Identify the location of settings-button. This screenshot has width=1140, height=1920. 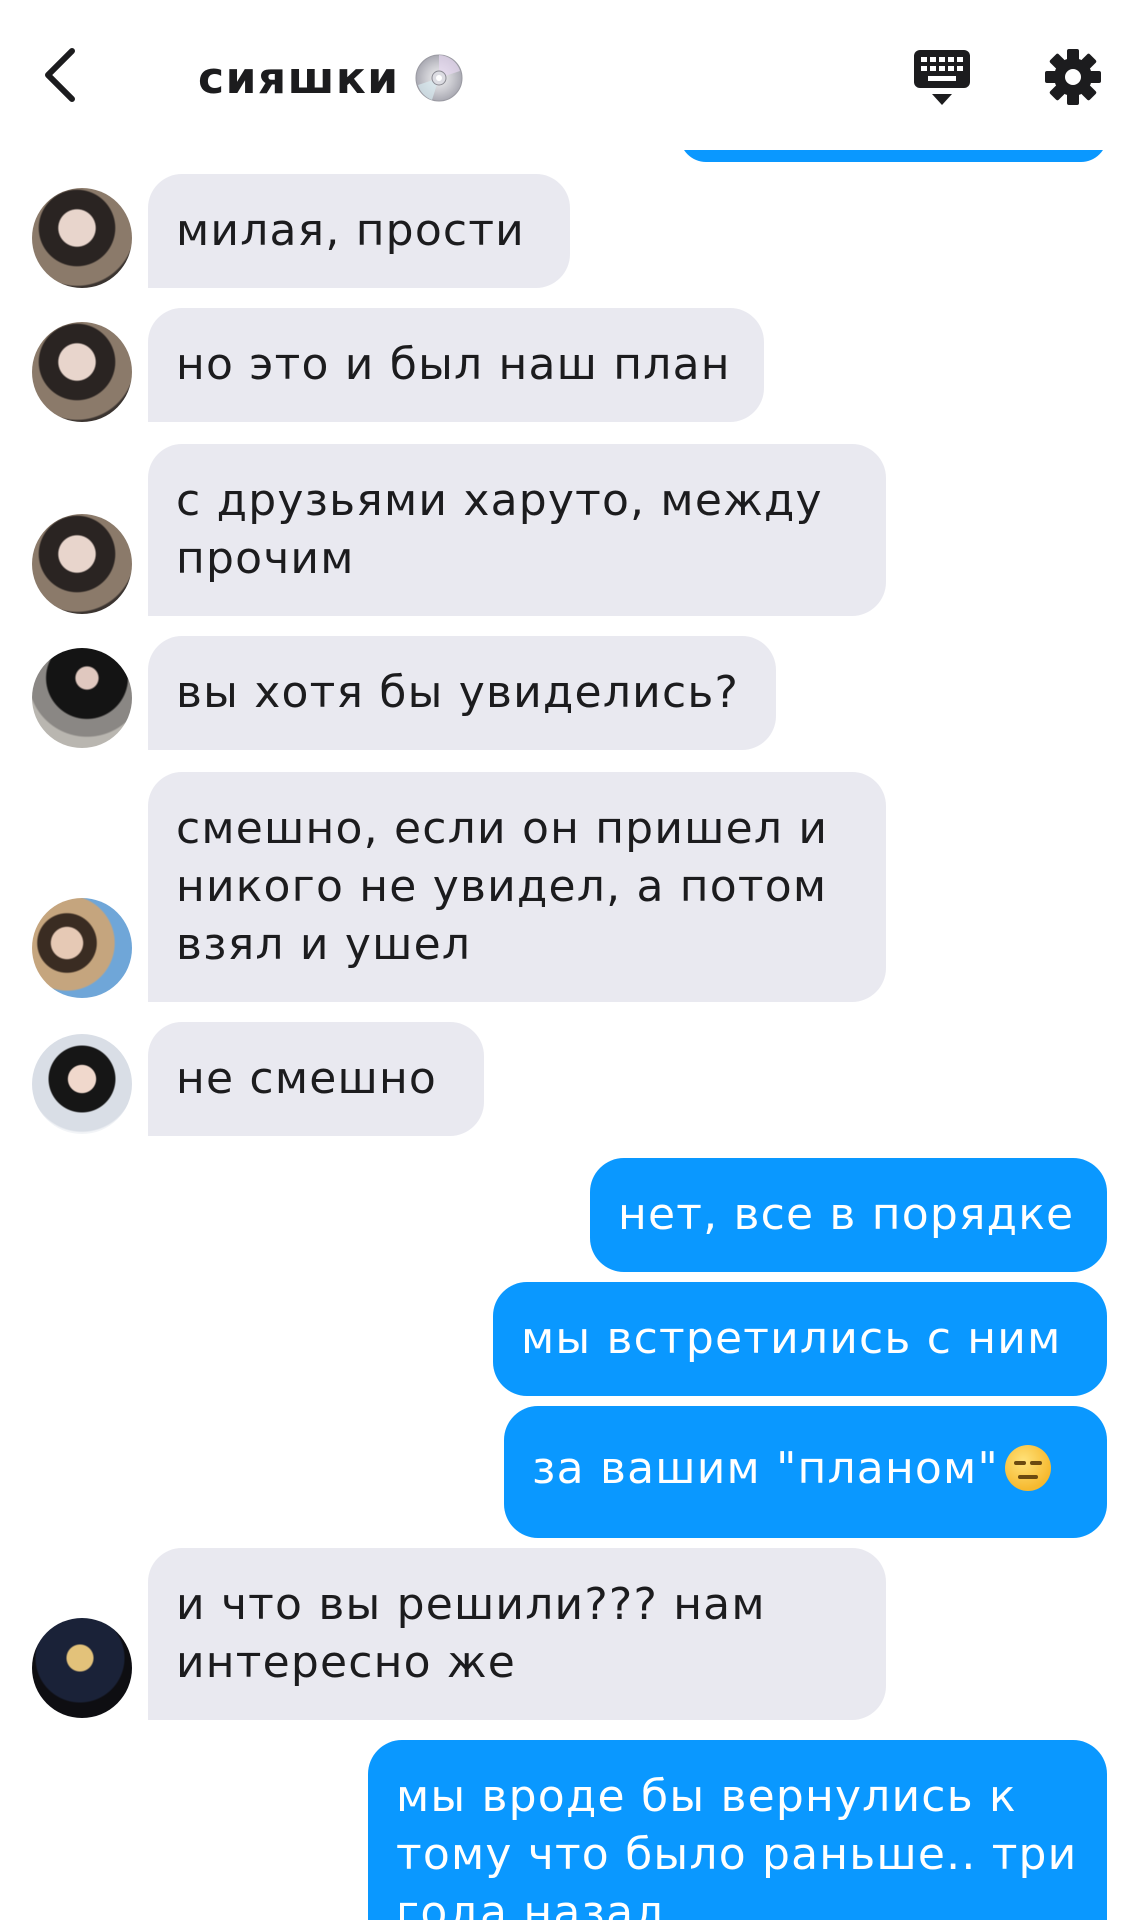
(1073, 77).